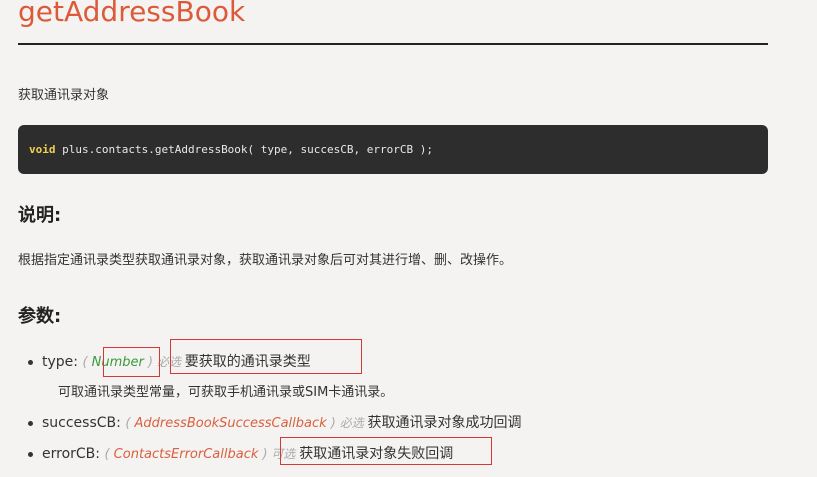 This screenshot has height=477, width=817. Describe the element at coordinates (266, 356) in the screenshot. I see `highlight-box-type-desc` at that location.